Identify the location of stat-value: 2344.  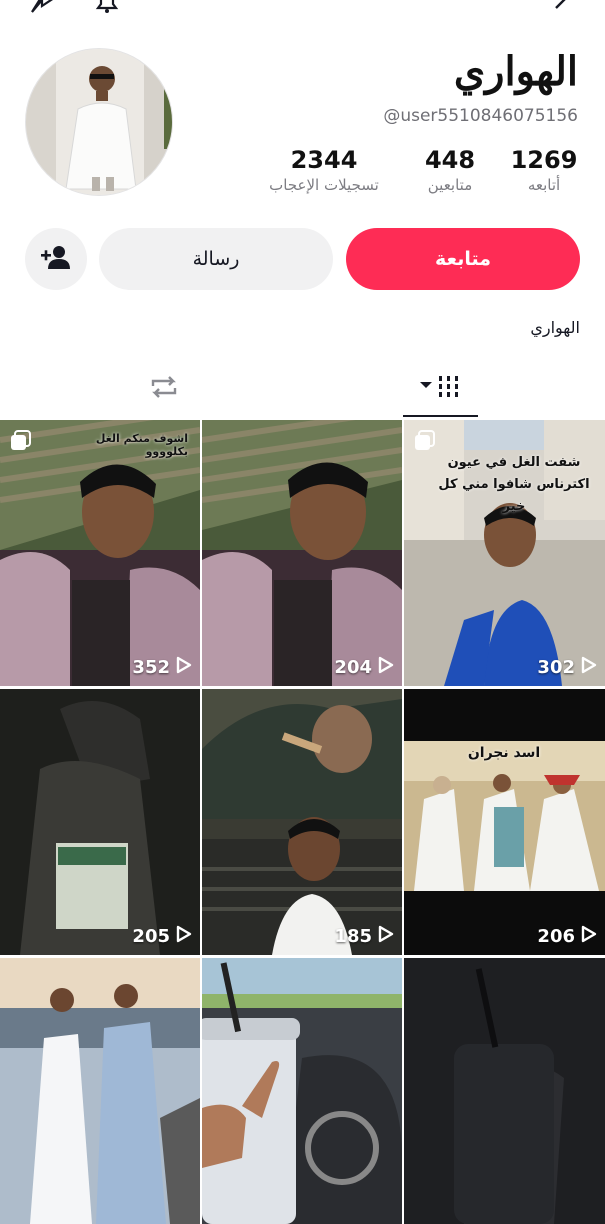
(324, 160).